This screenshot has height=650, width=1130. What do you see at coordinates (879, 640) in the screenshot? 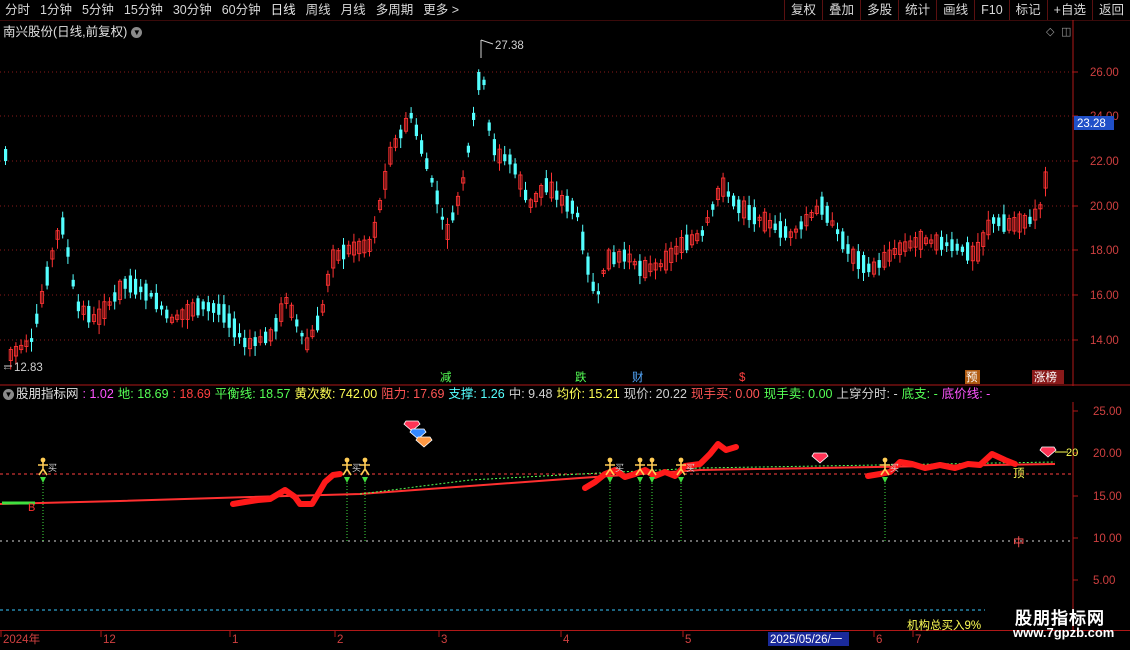
I see `time-label: 6` at bounding box center [879, 640].